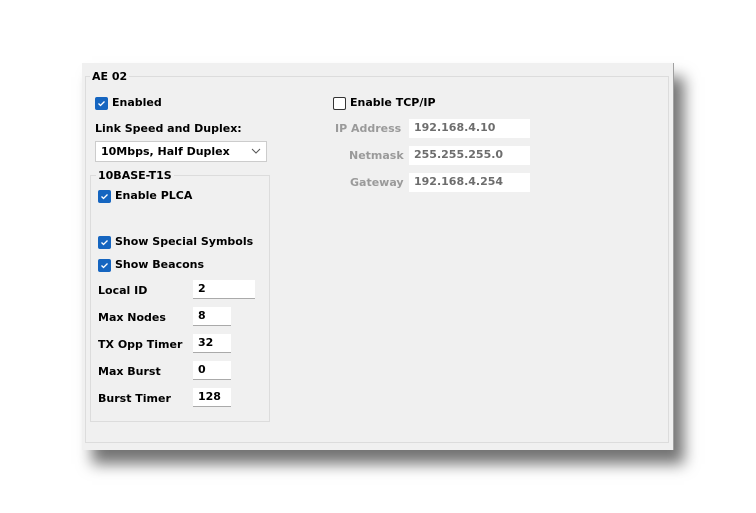 This screenshot has width=756, height=513. I want to click on max-burst-input: 0, so click(212, 370).